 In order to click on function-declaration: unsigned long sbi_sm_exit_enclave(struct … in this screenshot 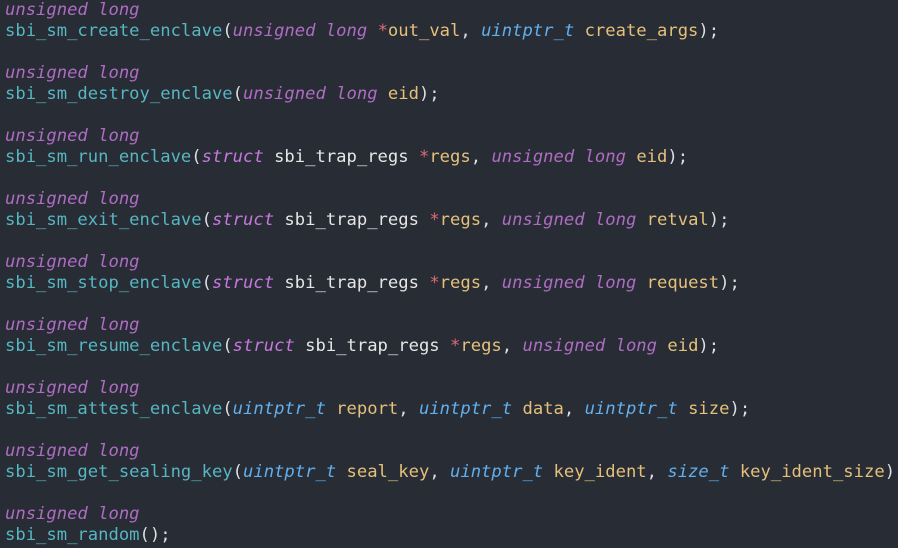, I will do `click(451, 210)`.